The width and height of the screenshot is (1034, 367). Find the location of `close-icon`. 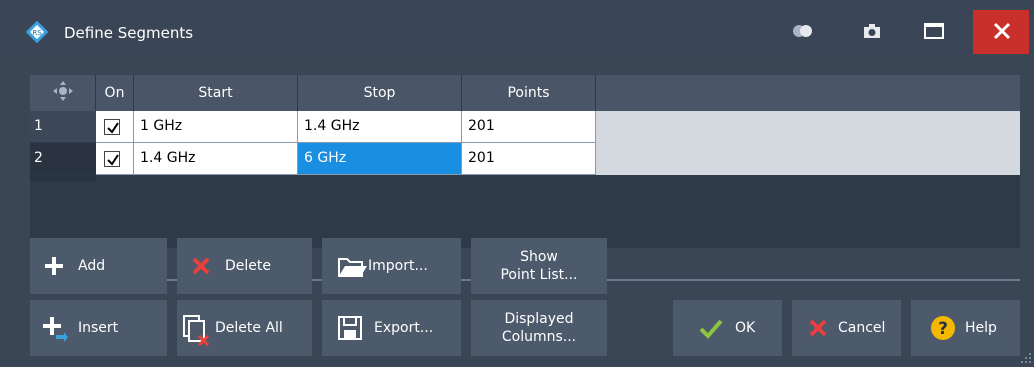

close-icon is located at coordinates (1002, 33).